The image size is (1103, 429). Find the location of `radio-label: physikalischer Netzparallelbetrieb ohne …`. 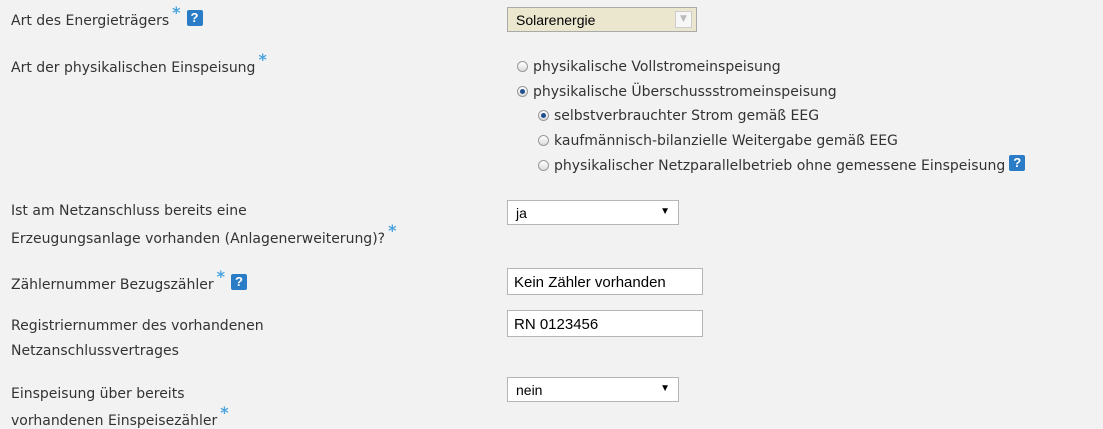

radio-label: physikalischer Netzparallelbetrieb ohne … is located at coordinates (780, 166).